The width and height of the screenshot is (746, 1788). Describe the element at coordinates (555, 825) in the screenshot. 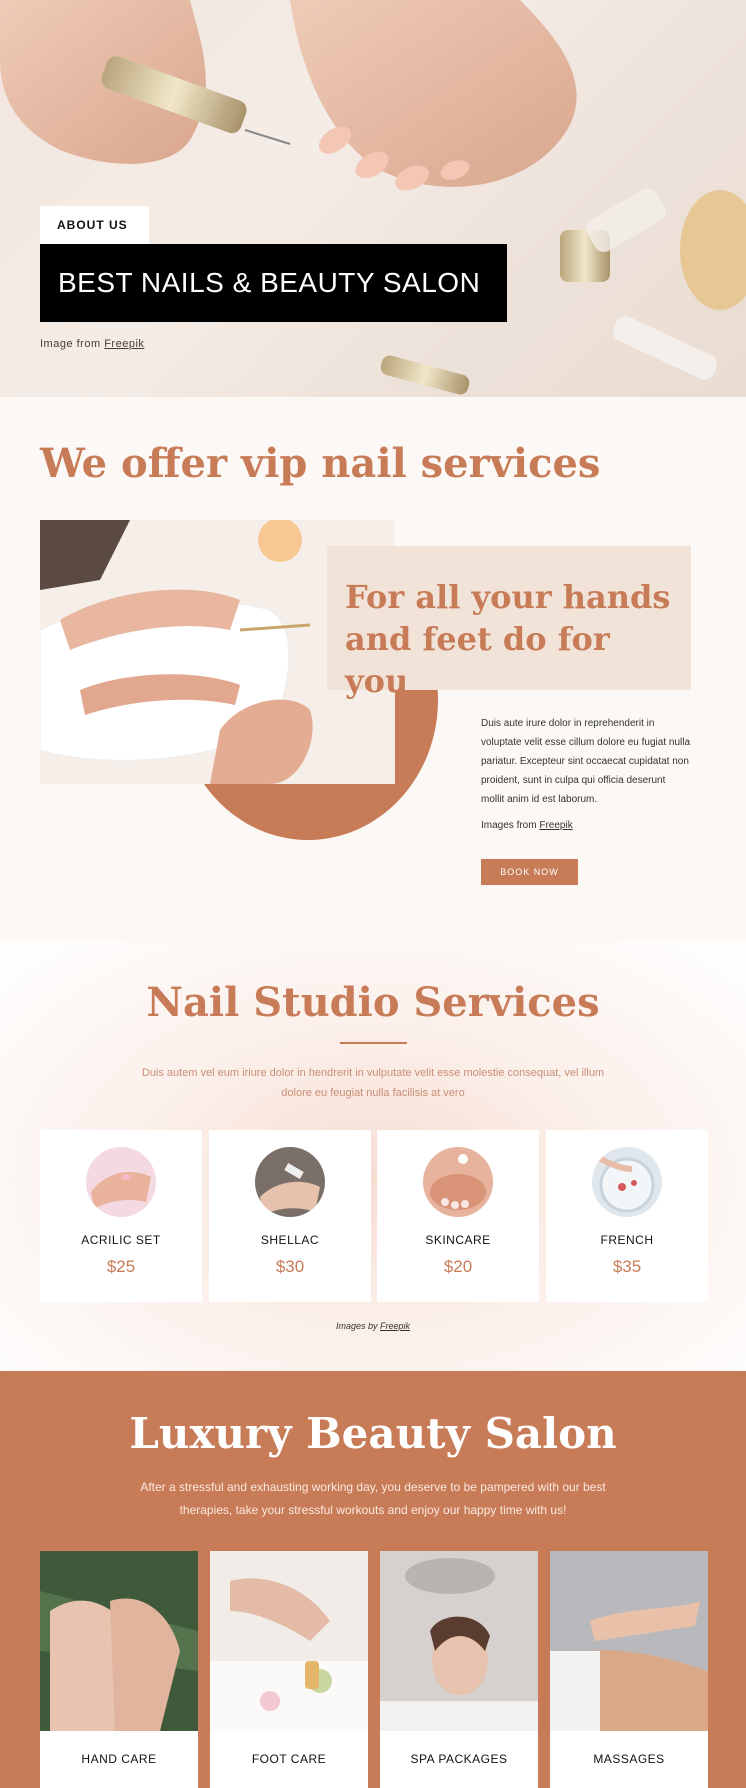

I see `vip-freepik-link: Freepik` at that location.